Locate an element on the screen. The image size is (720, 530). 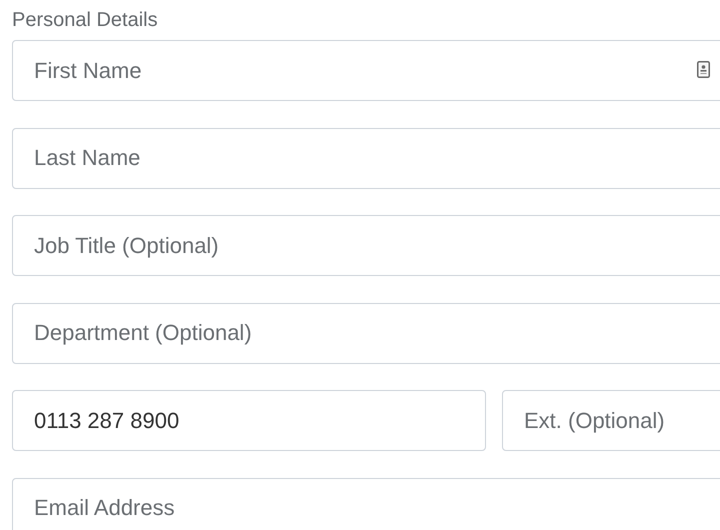
section-title: Personal Details is located at coordinates (85, 20).